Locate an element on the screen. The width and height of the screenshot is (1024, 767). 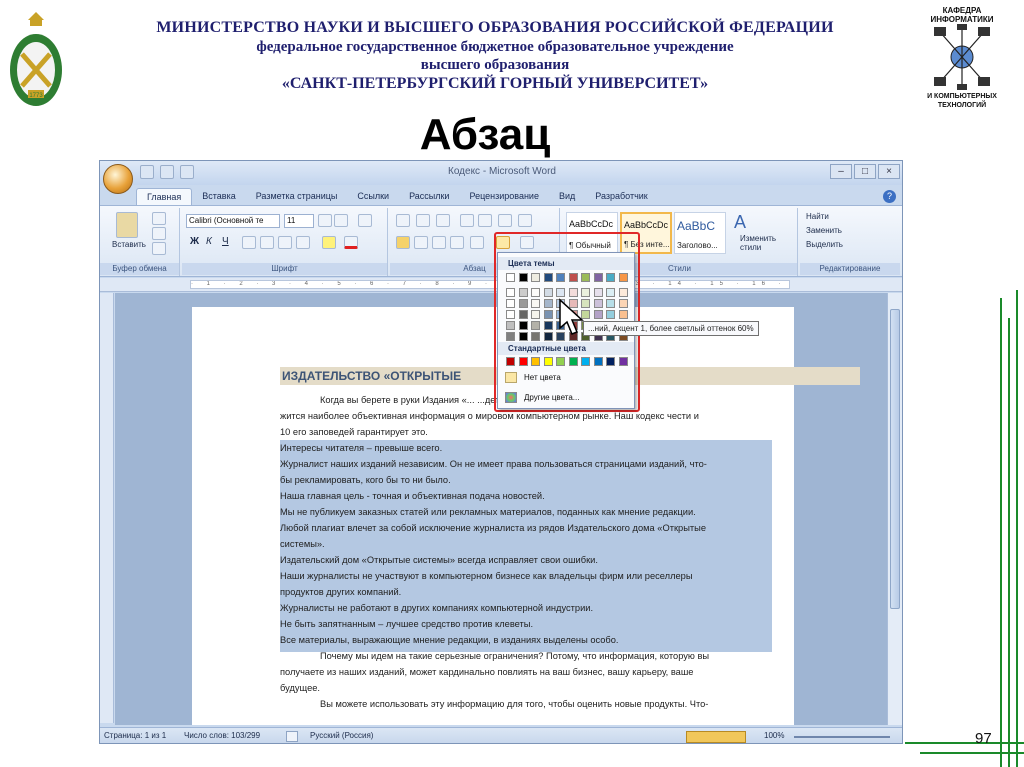
paste-icon is located at coordinates (127, 225).